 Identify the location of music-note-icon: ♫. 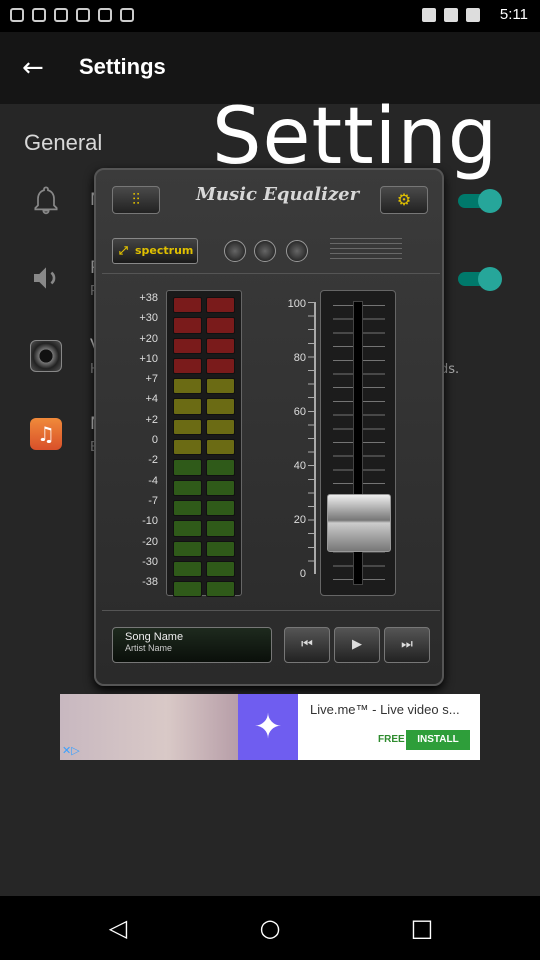
(46, 434).